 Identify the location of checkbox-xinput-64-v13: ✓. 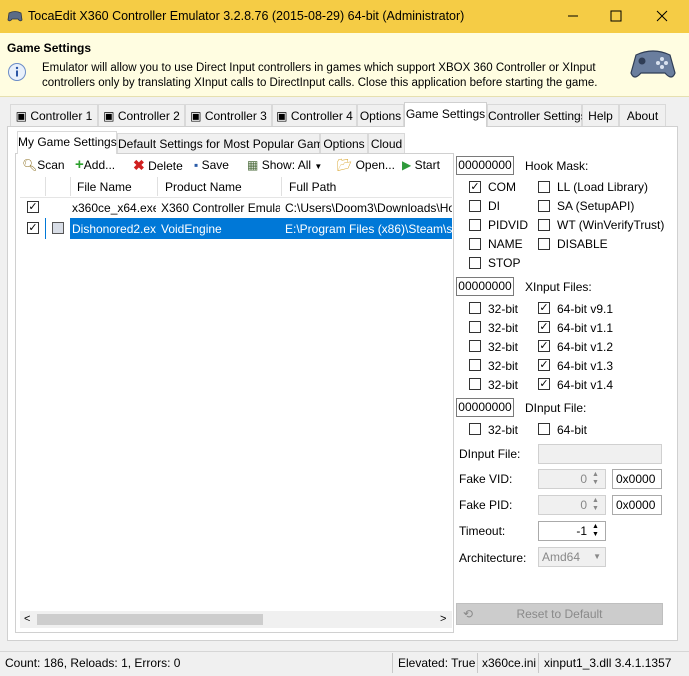
(544, 365).